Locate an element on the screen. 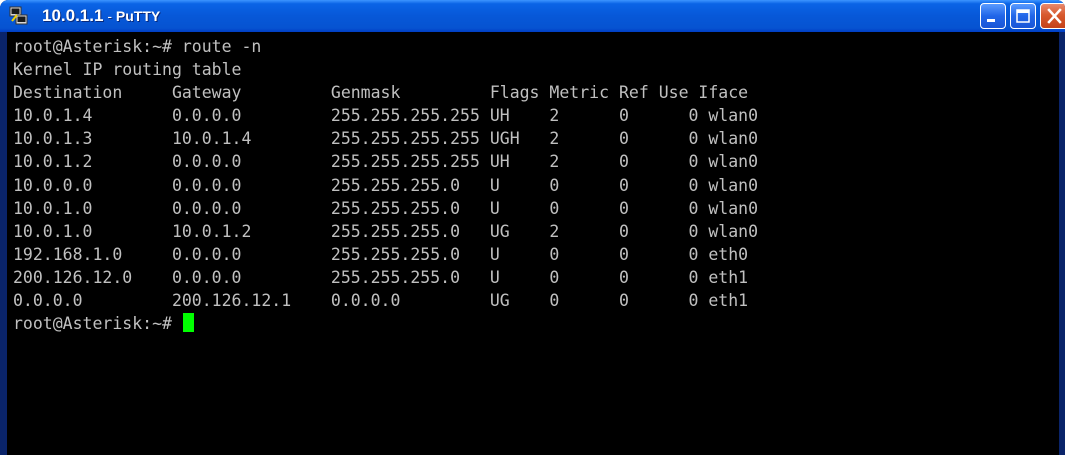  shell-prompt: root@Asterisk:~# is located at coordinates (97, 324).